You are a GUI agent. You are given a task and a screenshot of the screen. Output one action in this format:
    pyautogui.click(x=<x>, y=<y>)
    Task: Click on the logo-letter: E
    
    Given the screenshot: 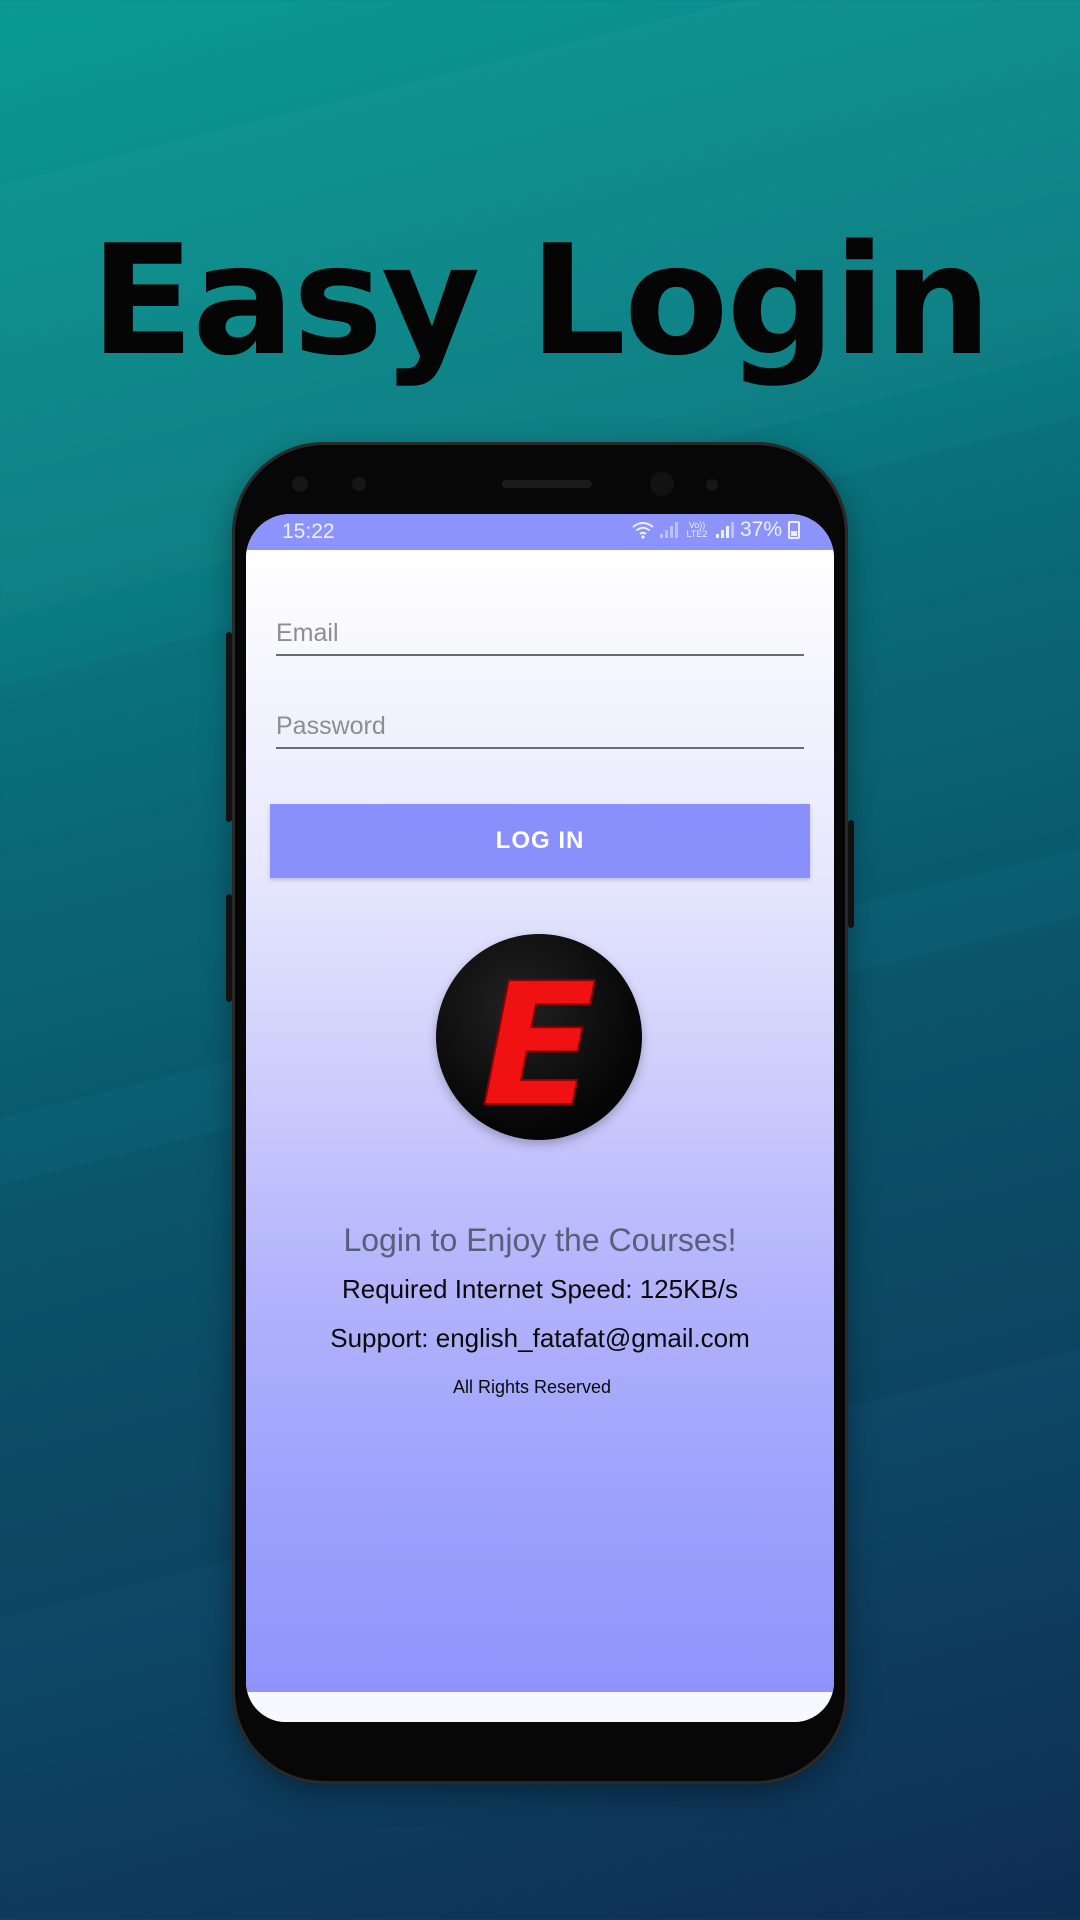 What is the action you would take?
    pyautogui.click(x=539, y=1043)
    